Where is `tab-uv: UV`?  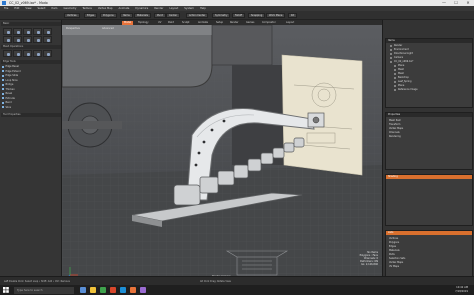
tab-uv: UV is located at coordinates (159, 23).